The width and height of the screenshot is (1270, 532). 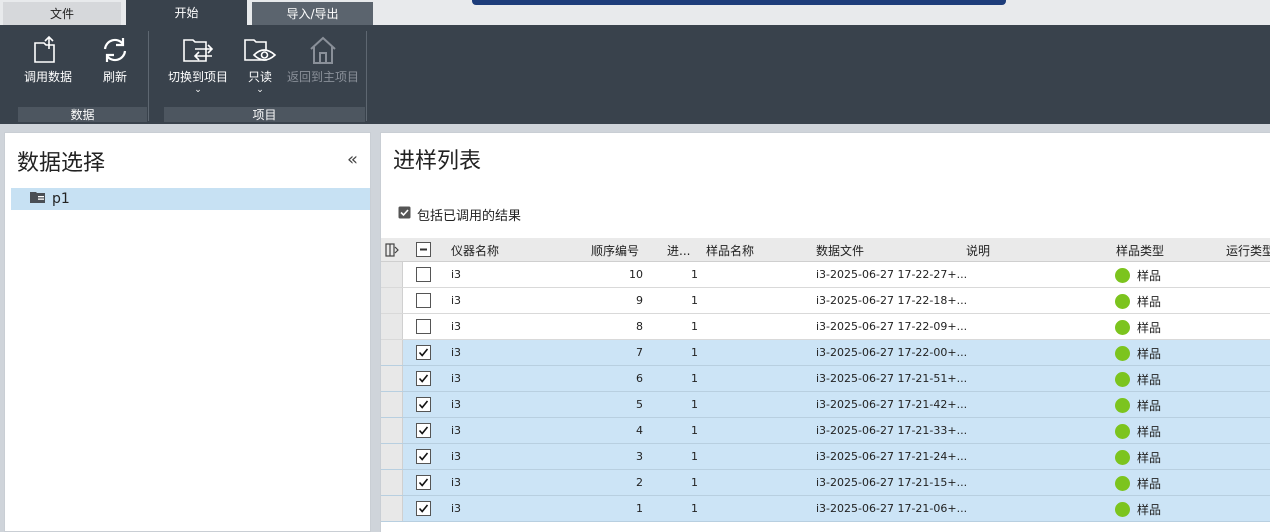 I want to click on folder-eye-icon, so click(x=260, y=50).